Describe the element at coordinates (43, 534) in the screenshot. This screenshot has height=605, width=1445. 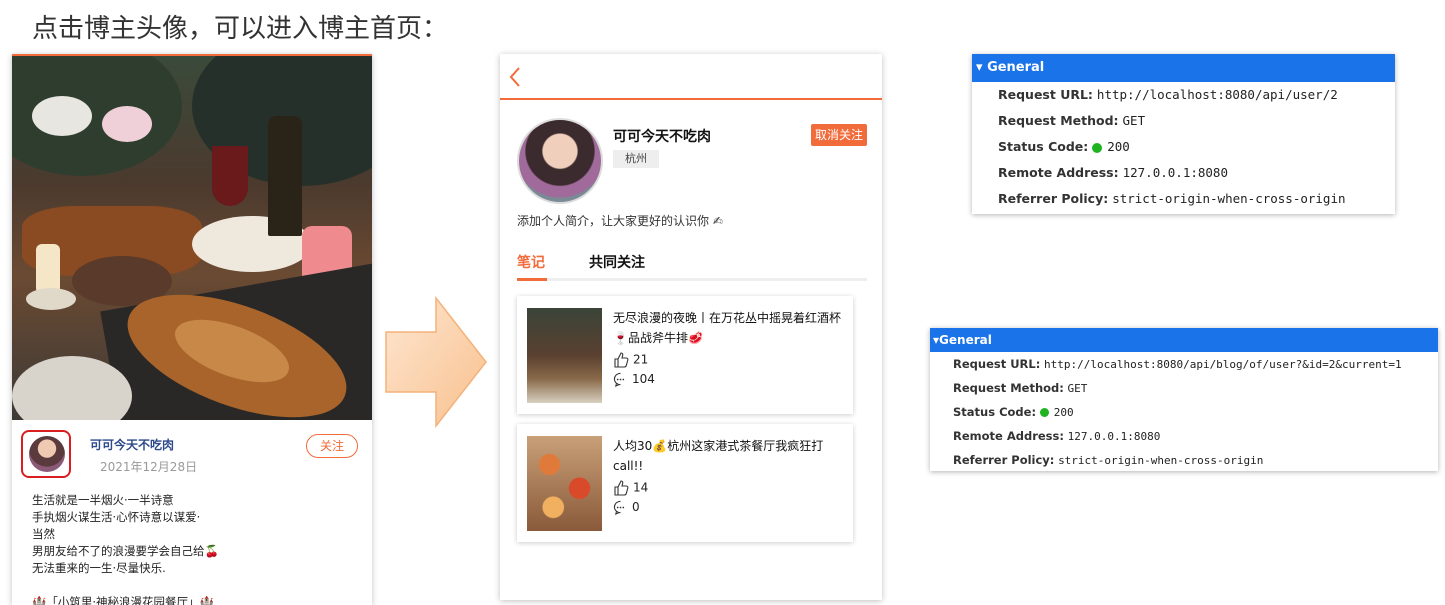
I see `content-line: 当然` at that location.